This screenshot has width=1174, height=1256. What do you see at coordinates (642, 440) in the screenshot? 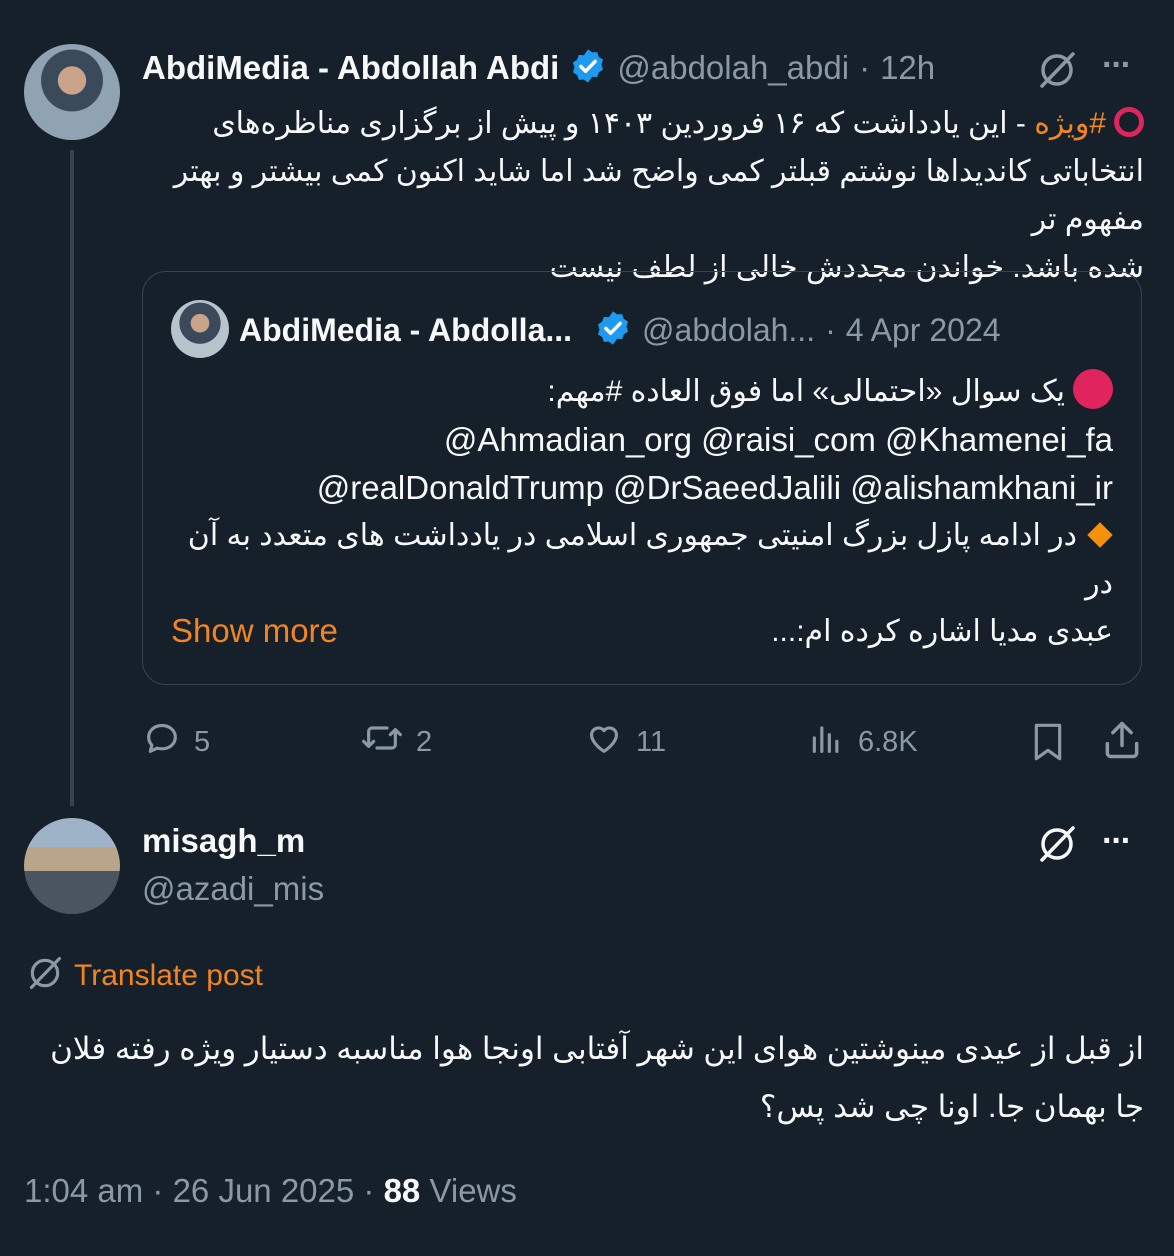
I see `quoted-mentions-1: @Ahmadian_org @raisi_com @Khamenei_fa` at bounding box center [642, 440].